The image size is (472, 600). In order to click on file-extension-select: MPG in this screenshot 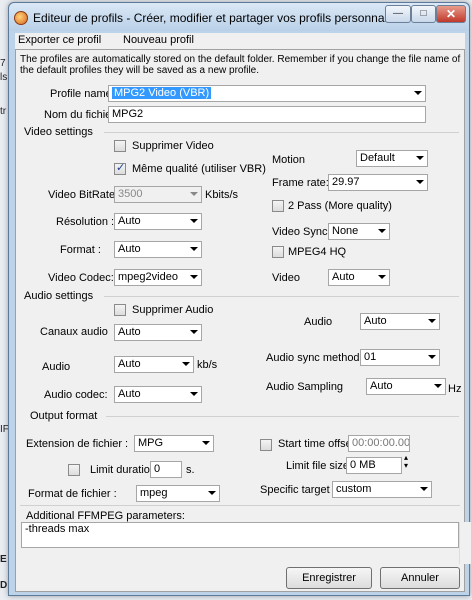, I will do `click(174, 443)`.